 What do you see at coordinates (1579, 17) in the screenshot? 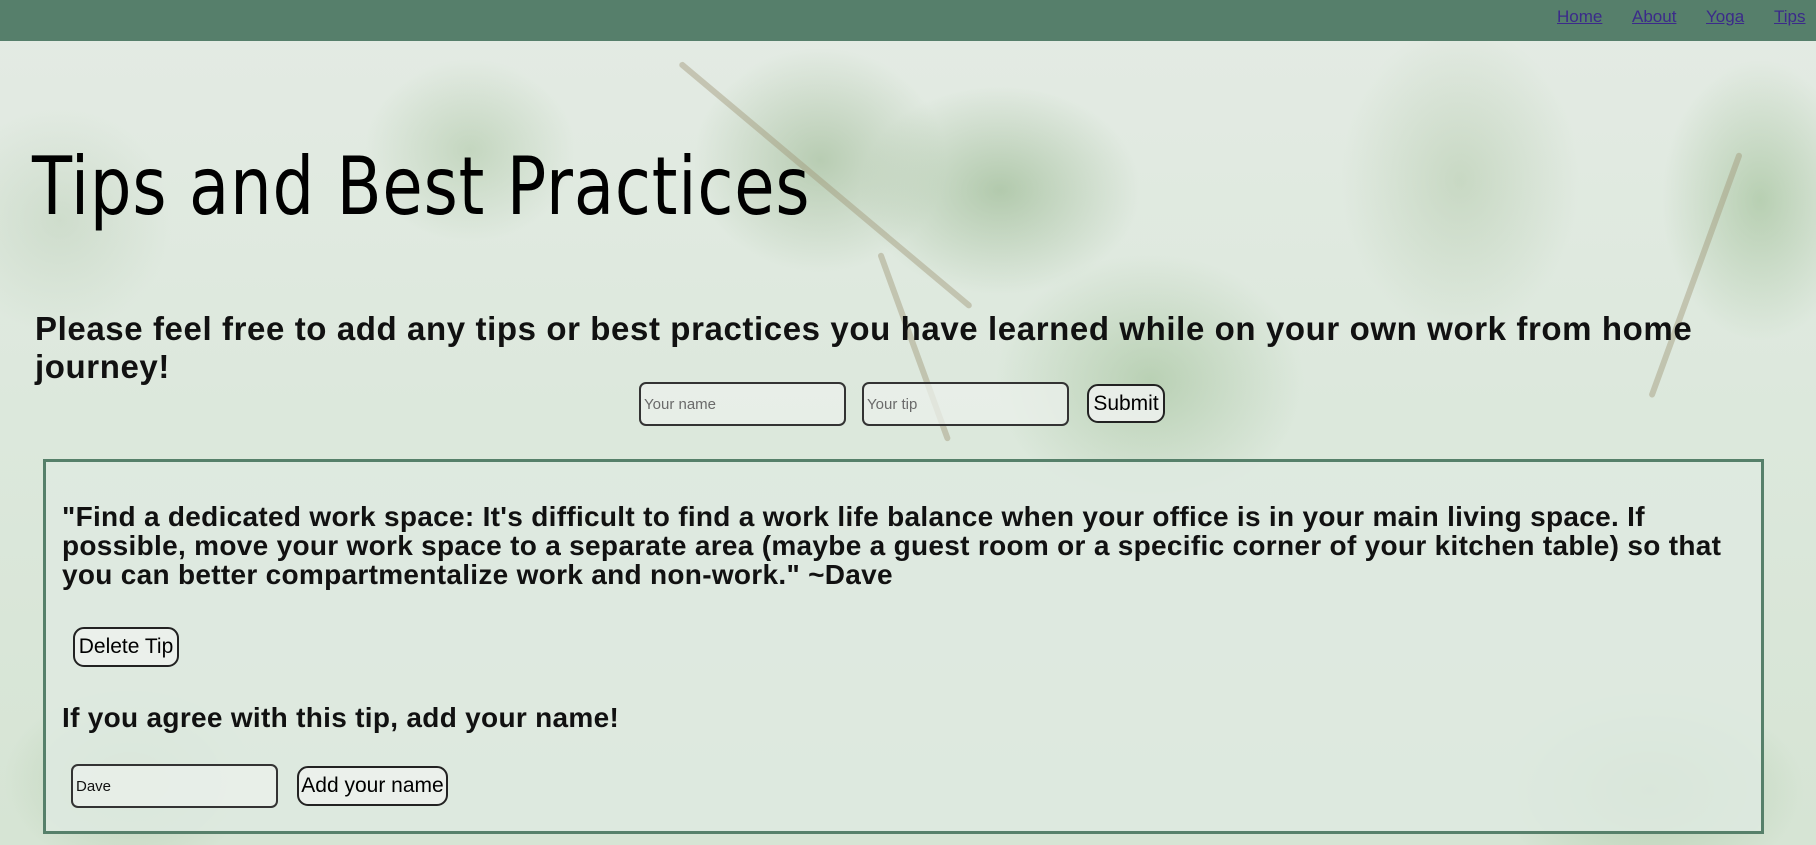
I see `nav-link-home: Home` at bounding box center [1579, 17].